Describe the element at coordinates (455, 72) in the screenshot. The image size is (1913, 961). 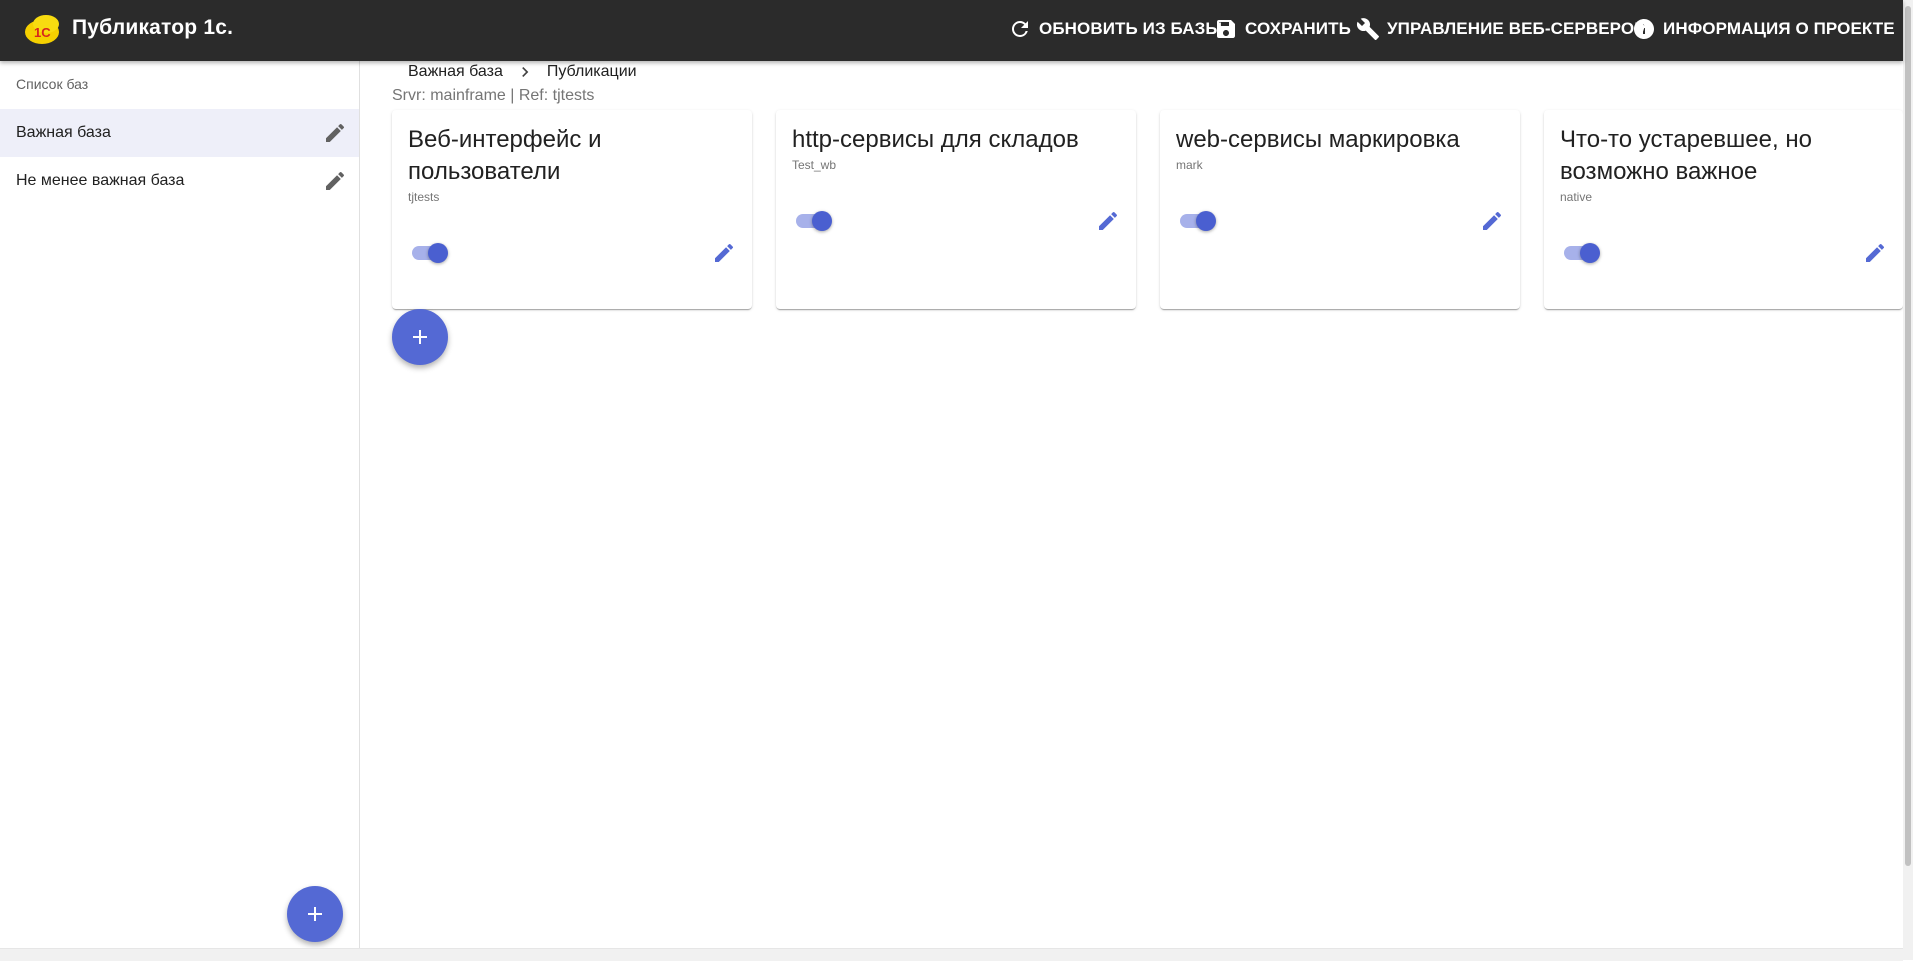
I see `breadcrumb-item-database: Важная база` at that location.